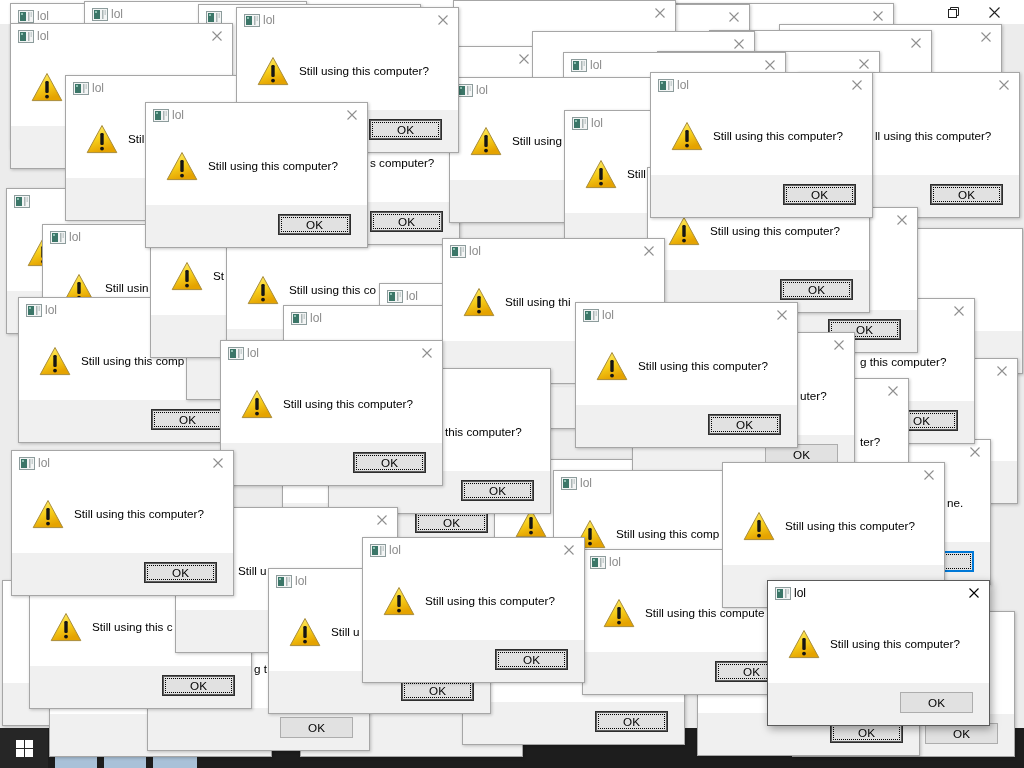 The height and width of the screenshot is (768, 1024). Describe the element at coordinates (127, 288) in the screenshot. I see `dialog-message: Still usin` at that location.